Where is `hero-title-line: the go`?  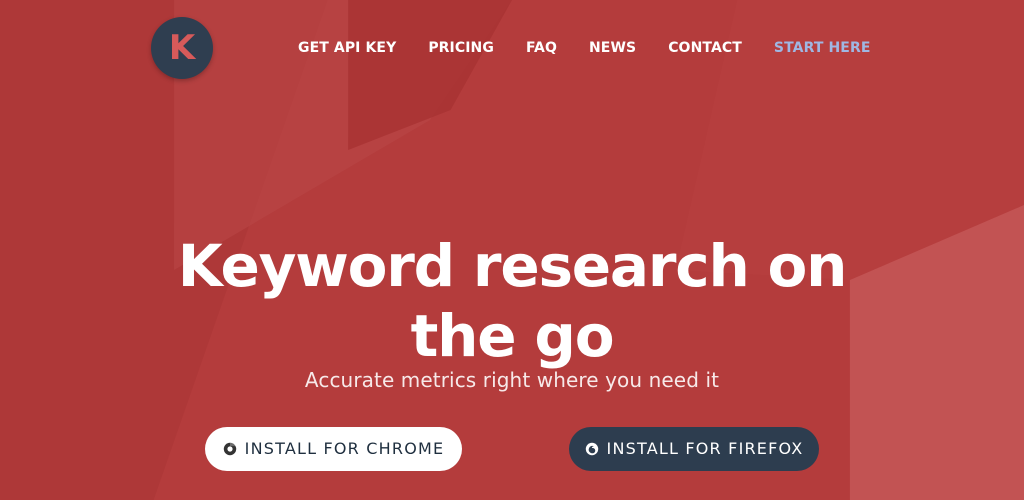 hero-title-line: the go is located at coordinates (512, 335).